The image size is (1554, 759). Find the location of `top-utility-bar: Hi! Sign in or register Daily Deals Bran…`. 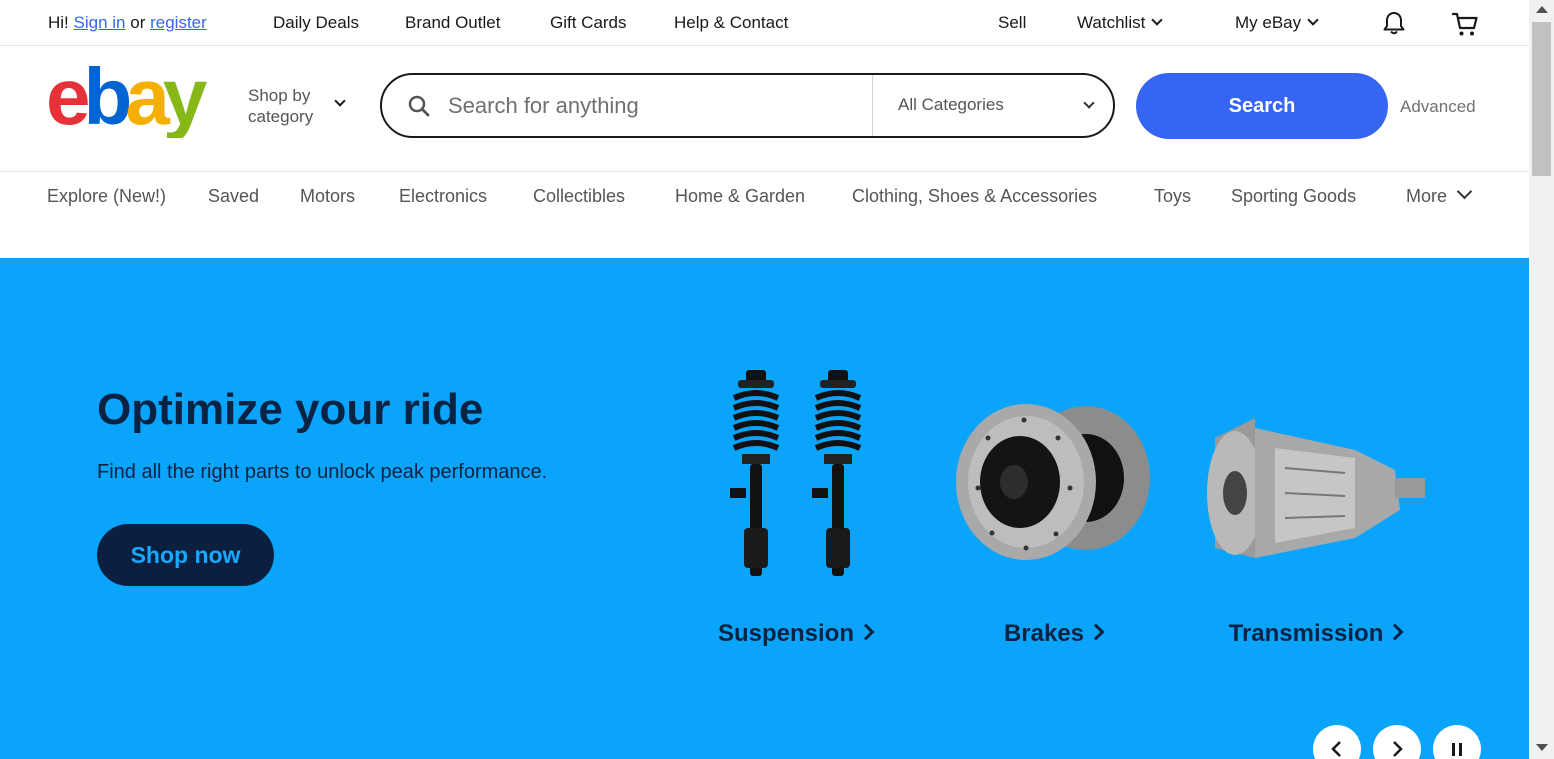

top-utility-bar: Hi! Sign in or register Daily Deals Bran… is located at coordinates (764, 23).